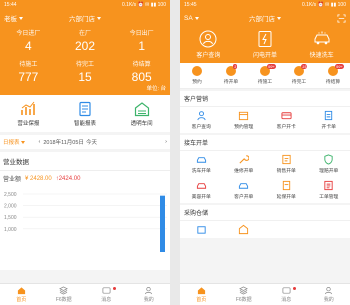  What do you see at coordinates (341, 18) in the screenshot?
I see `scan-icon` at bounding box center [341, 18].